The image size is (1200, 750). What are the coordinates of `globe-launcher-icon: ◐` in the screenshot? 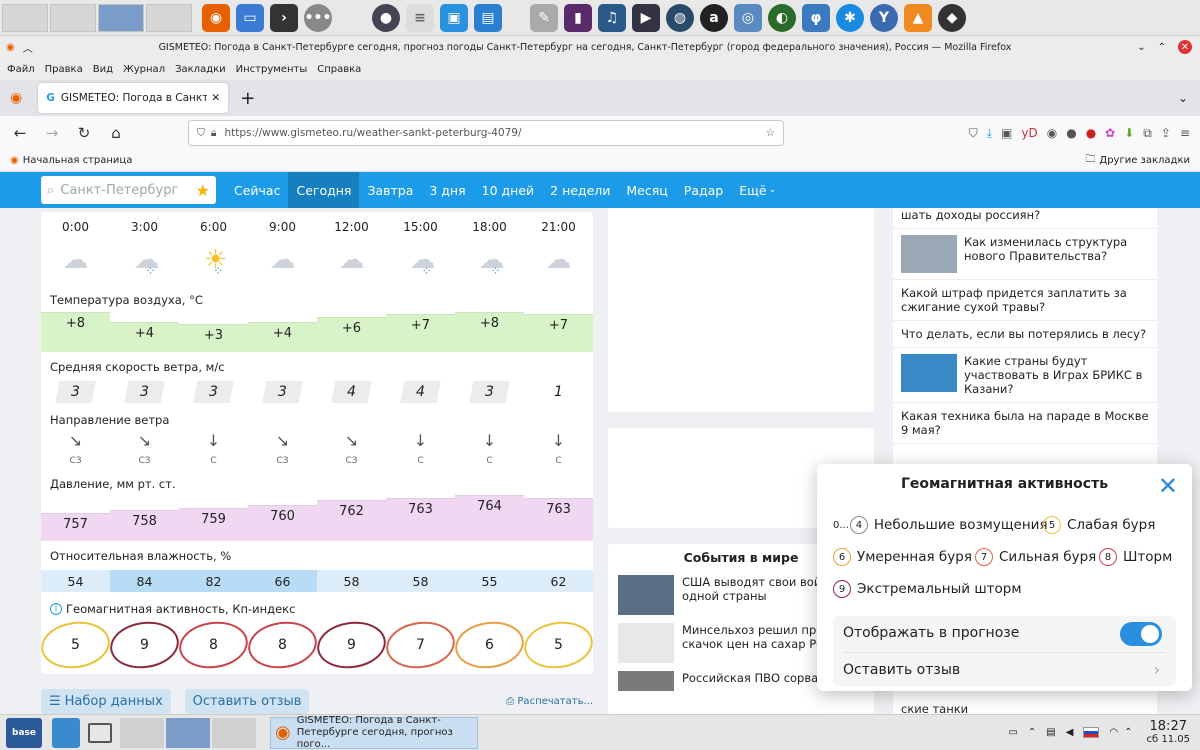 It's located at (782, 17).